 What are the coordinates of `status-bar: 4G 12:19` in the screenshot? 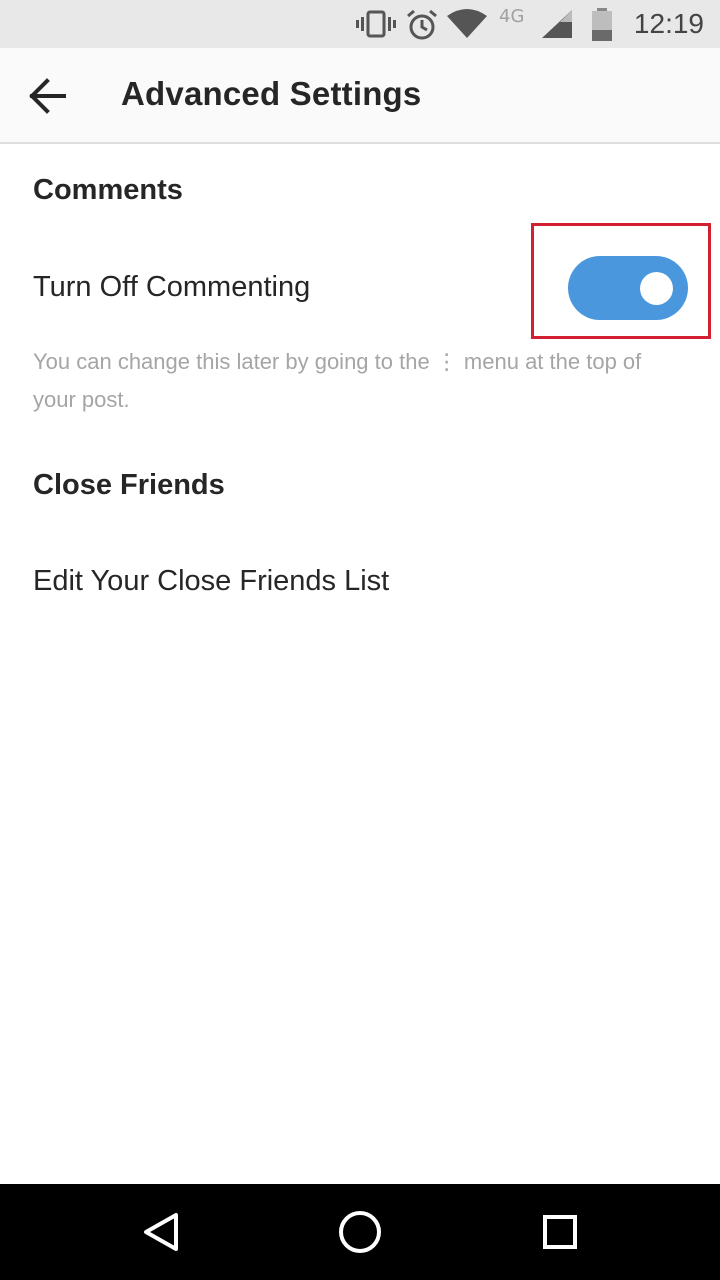 It's located at (360, 24).